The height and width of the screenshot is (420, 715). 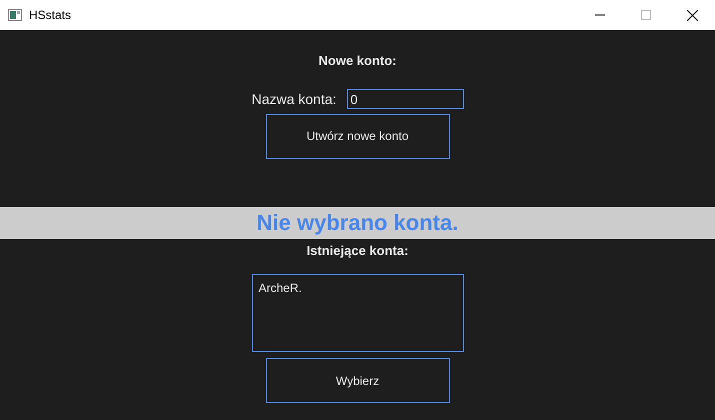 I want to click on create-account-button: Utwórz nowe konto, so click(x=358, y=136).